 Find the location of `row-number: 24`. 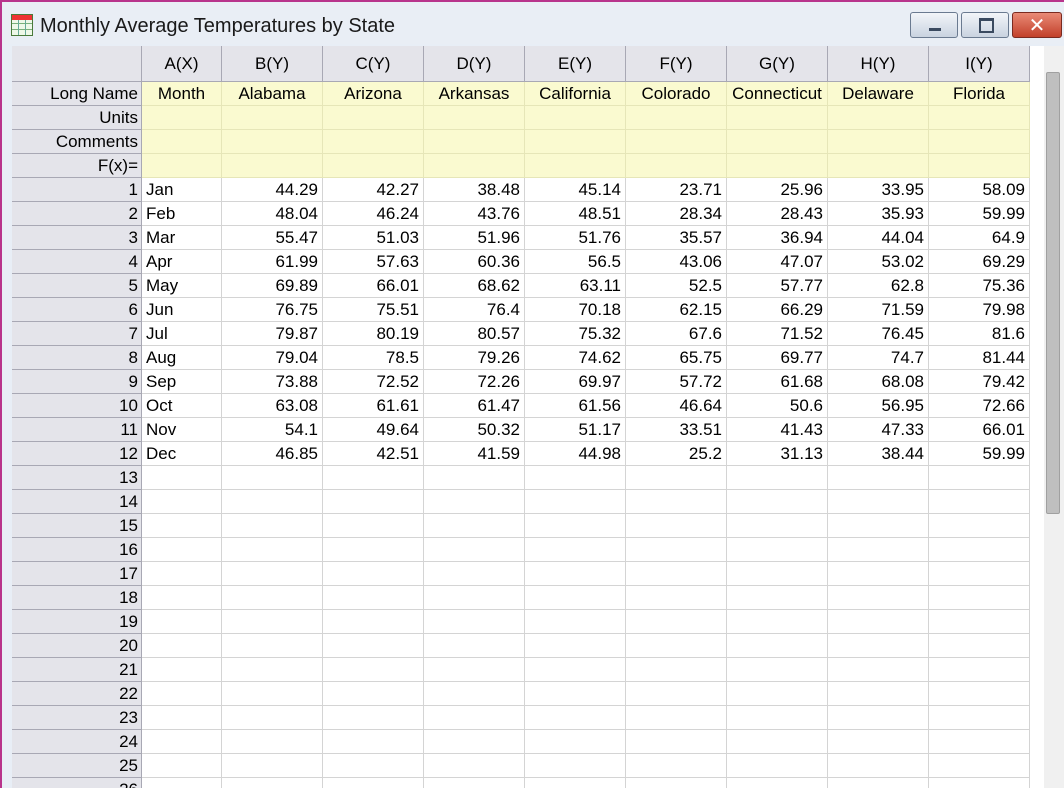

row-number: 24 is located at coordinates (77, 742).